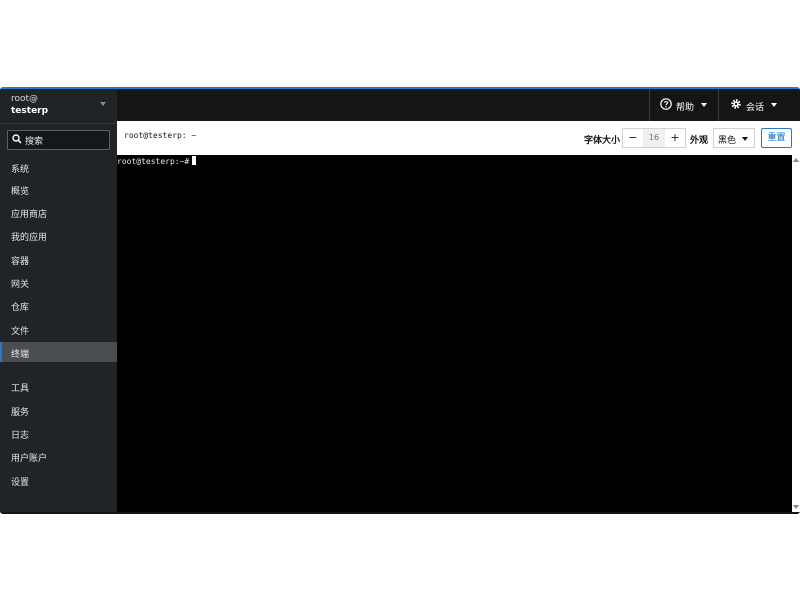 This screenshot has width=800, height=600. What do you see at coordinates (58, 456) in the screenshot?
I see `sidebar-item-accounts: 用户账户` at bounding box center [58, 456].